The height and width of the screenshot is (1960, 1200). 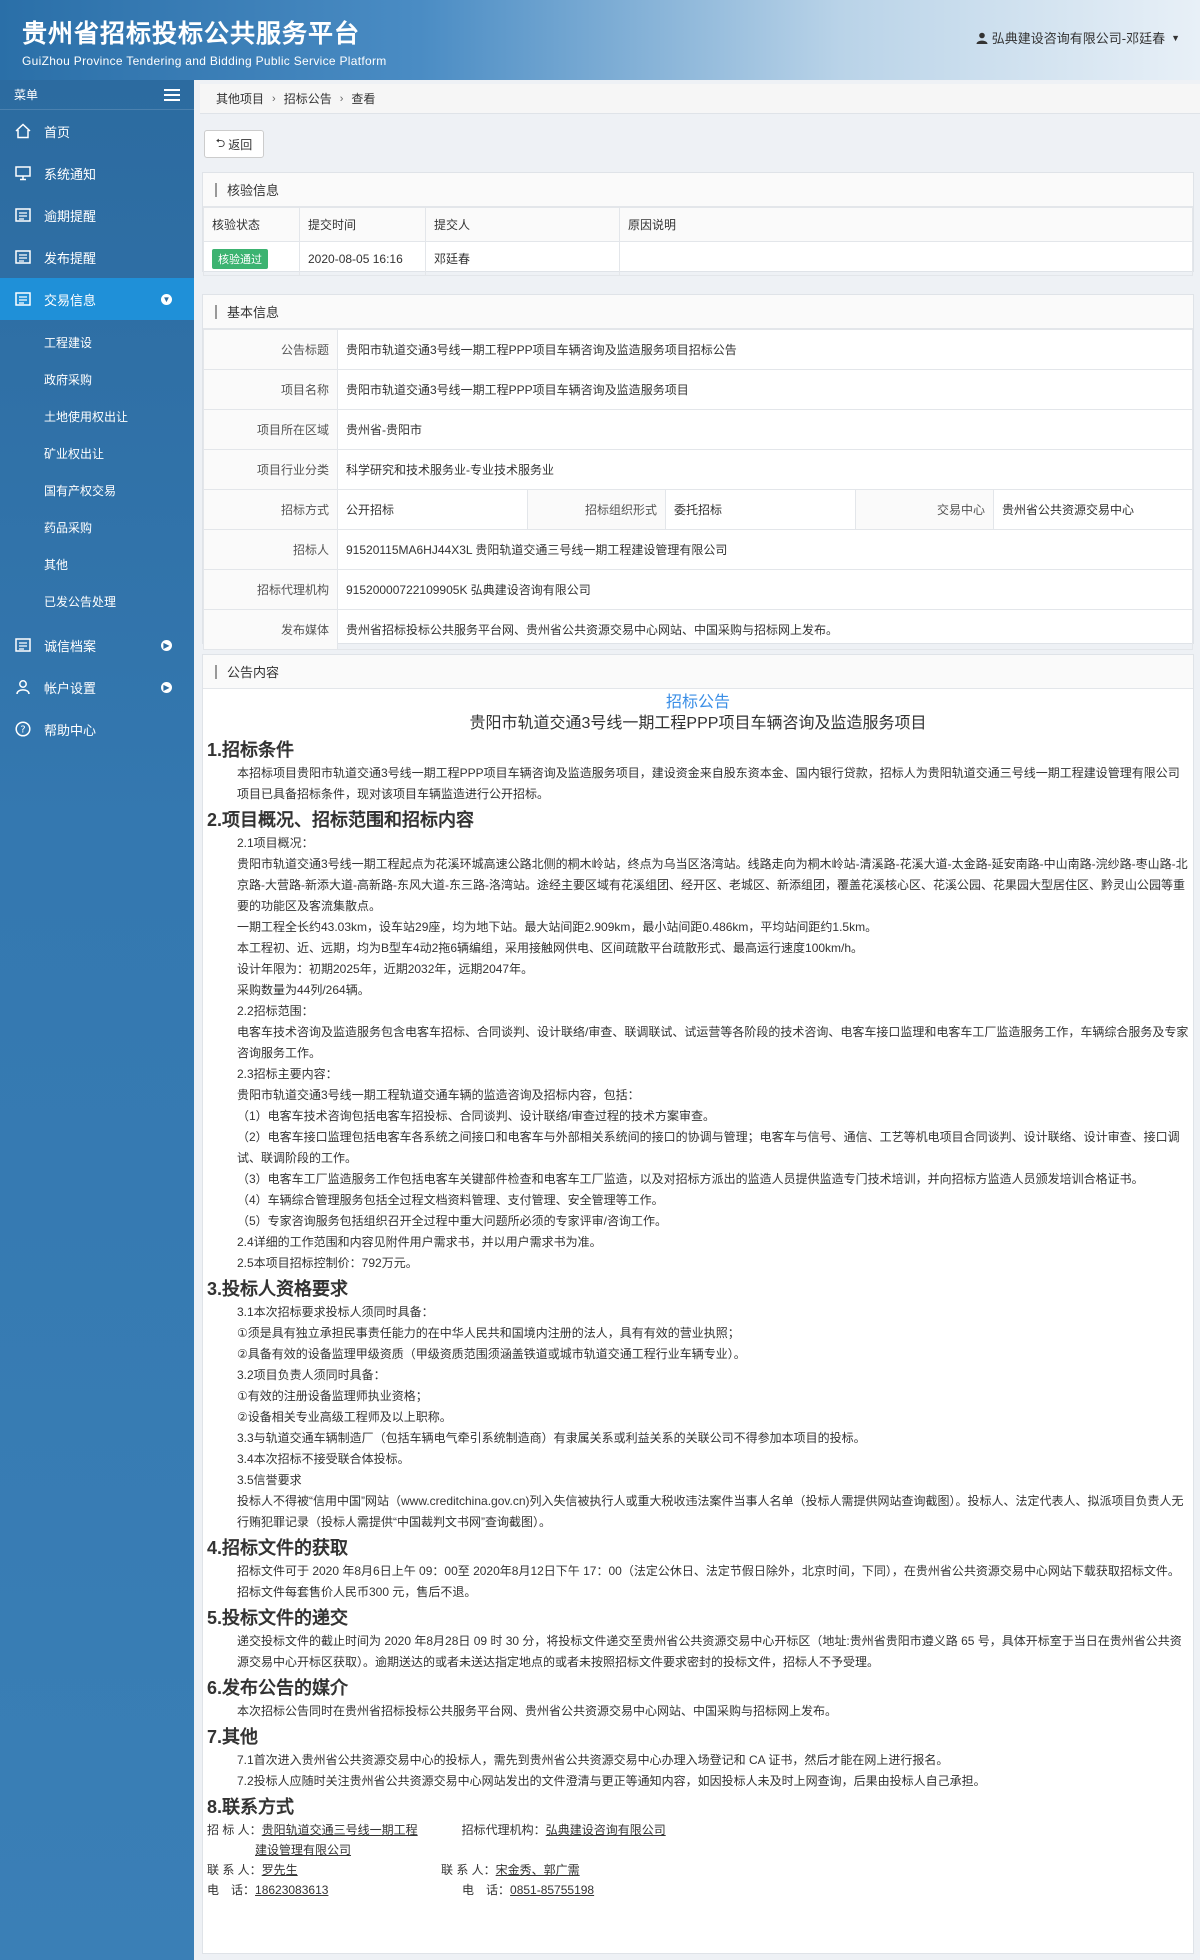 I want to click on panel-title: 公告内容, so click(x=698, y=672).